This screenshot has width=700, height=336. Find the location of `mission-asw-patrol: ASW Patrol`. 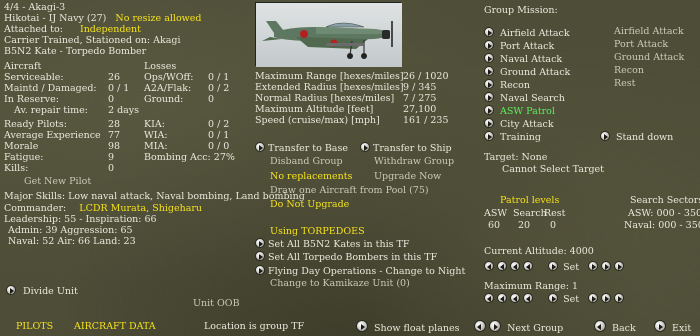

mission-asw-patrol: ASW Patrol is located at coordinates (519, 111).